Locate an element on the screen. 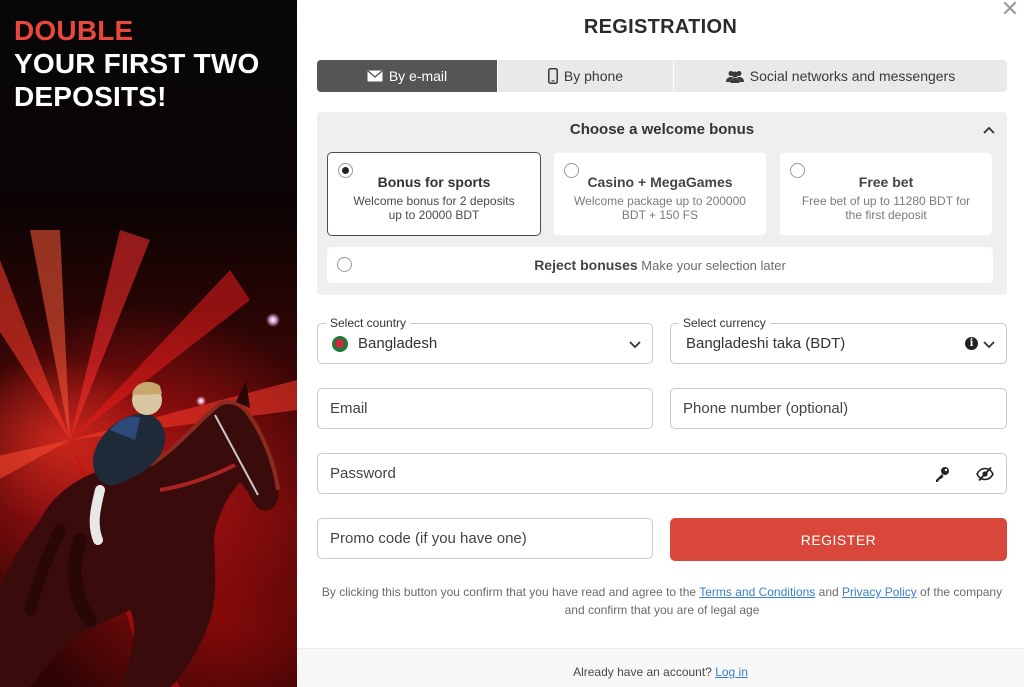 This screenshot has width=1024, height=687. email-placeholder: Email is located at coordinates (349, 408).